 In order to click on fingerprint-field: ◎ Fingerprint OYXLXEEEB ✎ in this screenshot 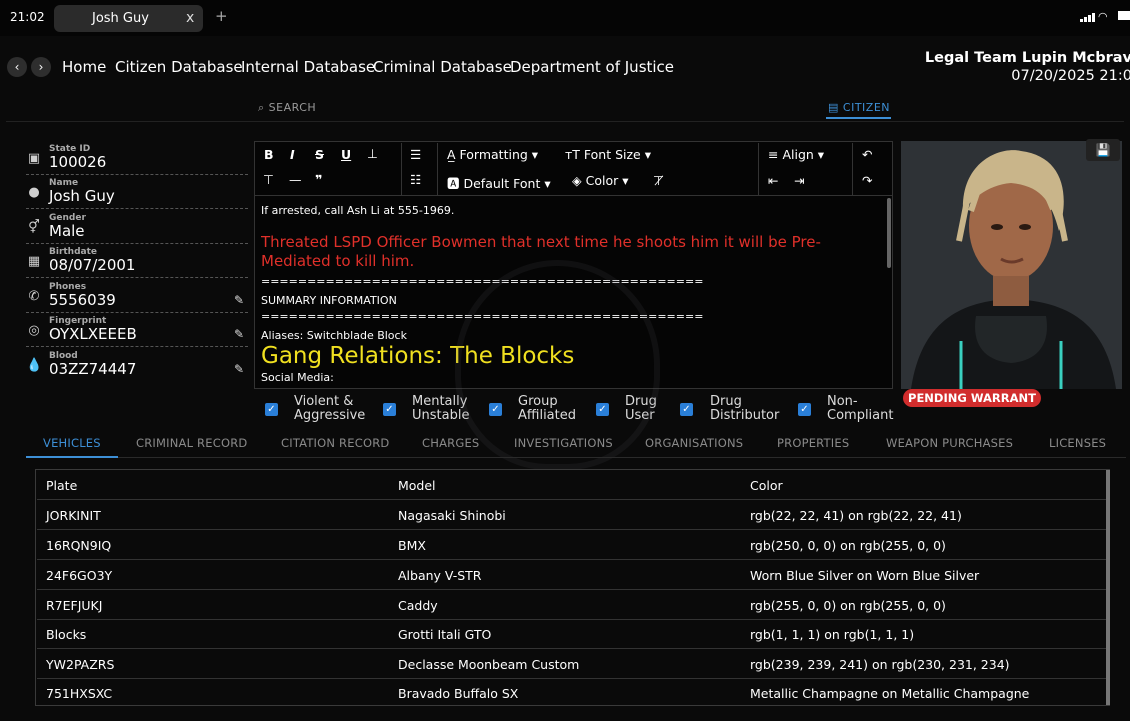, I will do `click(137, 330)`.